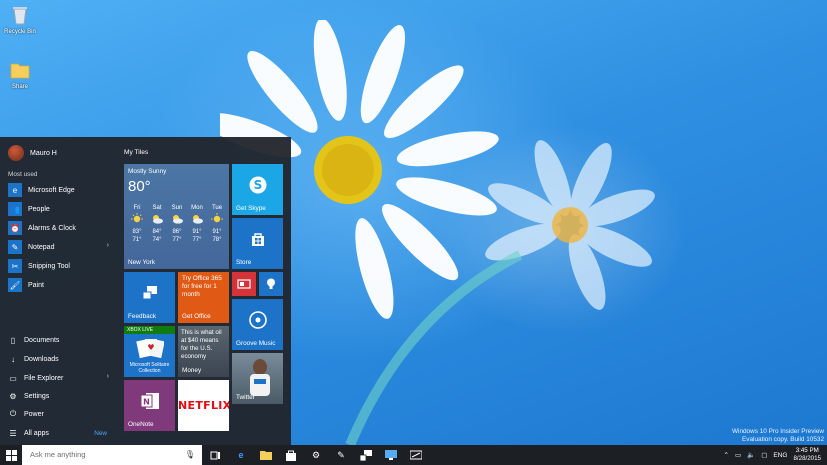  What do you see at coordinates (15, 190) in the screenshot?
I see `edge-icon: e` at bounding box center [15, 190].